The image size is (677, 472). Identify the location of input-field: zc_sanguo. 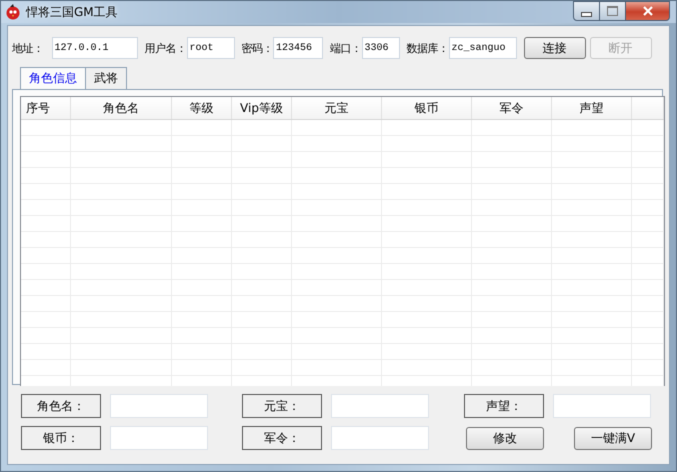
(482, 48).